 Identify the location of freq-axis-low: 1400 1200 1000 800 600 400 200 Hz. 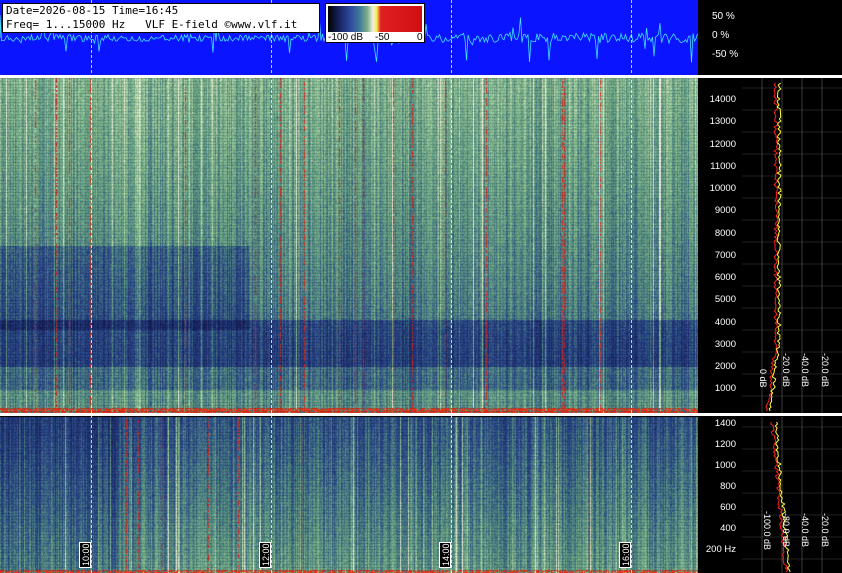
(720, 495).